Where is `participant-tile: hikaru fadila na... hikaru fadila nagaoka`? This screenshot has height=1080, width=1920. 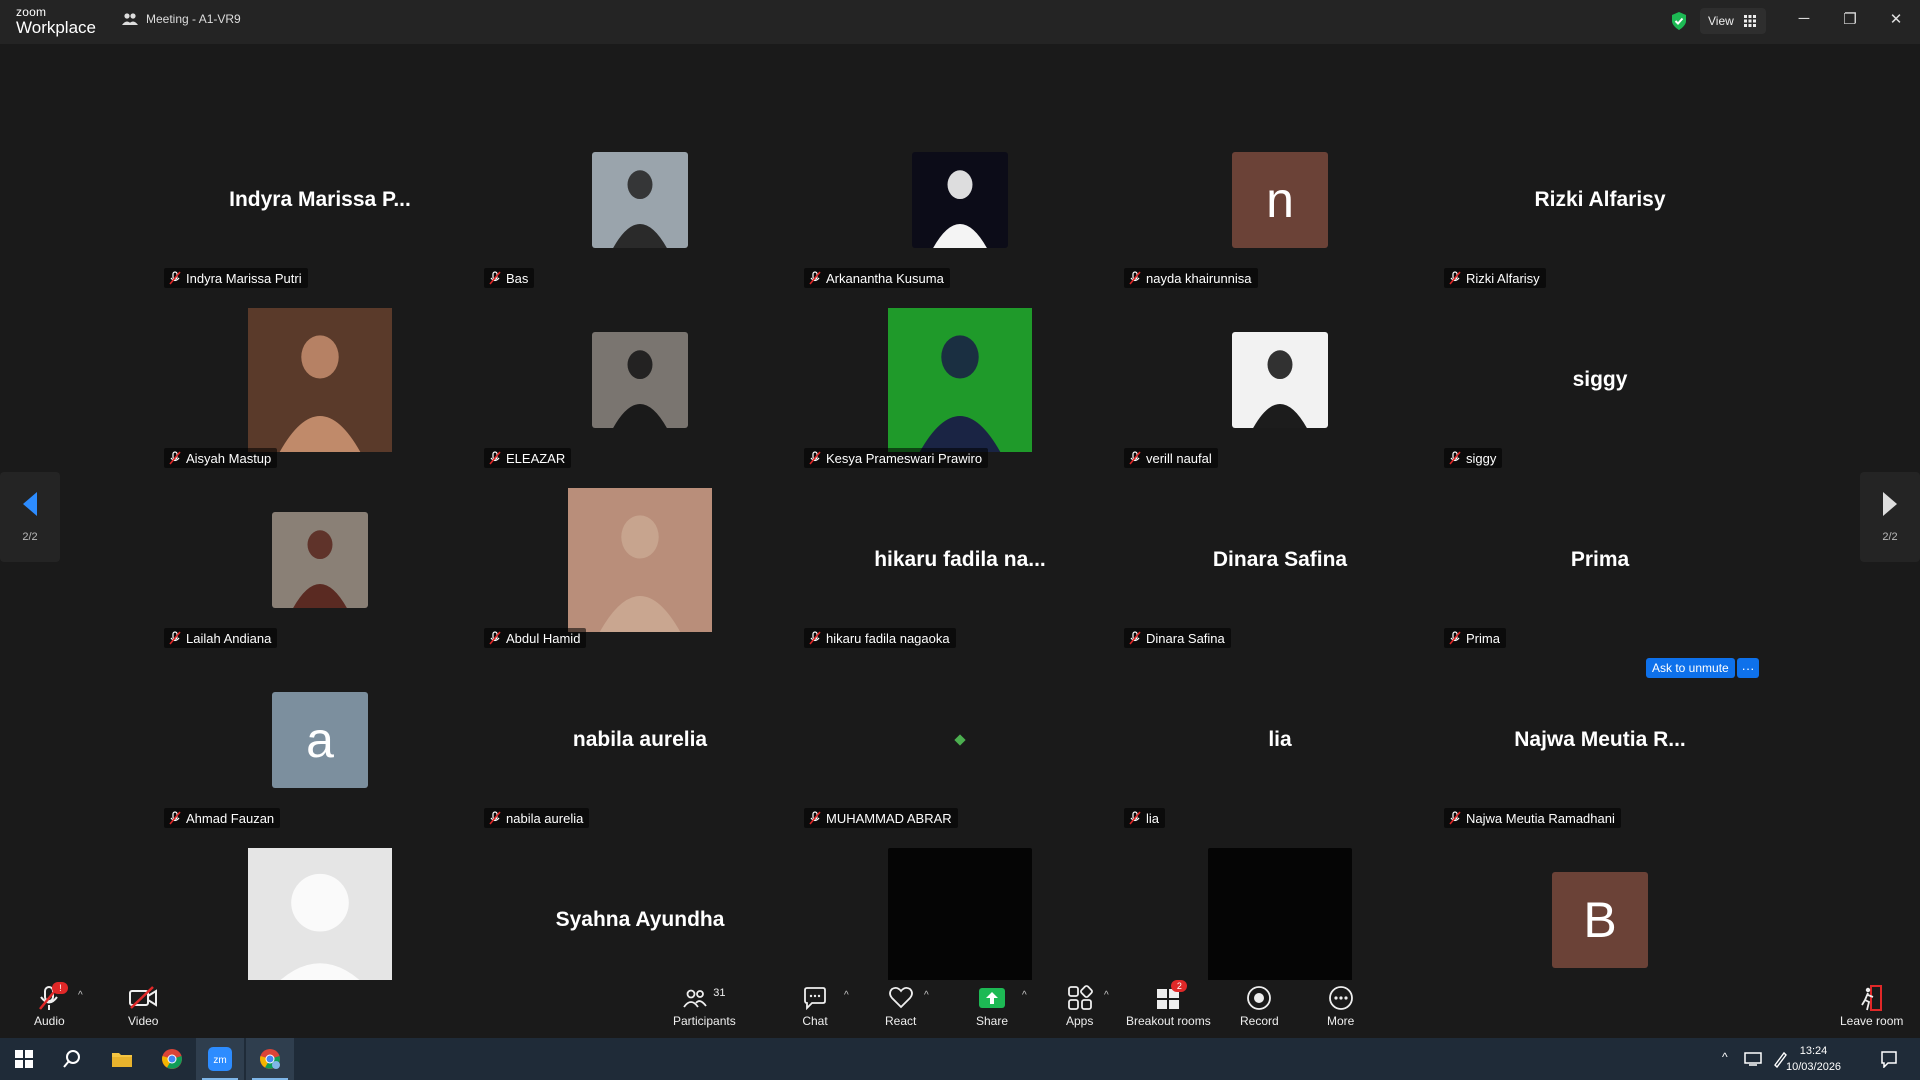 participant-tile: hikaru fadila na... hikaru fadila nagaoka is located at coordinates (960, 560).